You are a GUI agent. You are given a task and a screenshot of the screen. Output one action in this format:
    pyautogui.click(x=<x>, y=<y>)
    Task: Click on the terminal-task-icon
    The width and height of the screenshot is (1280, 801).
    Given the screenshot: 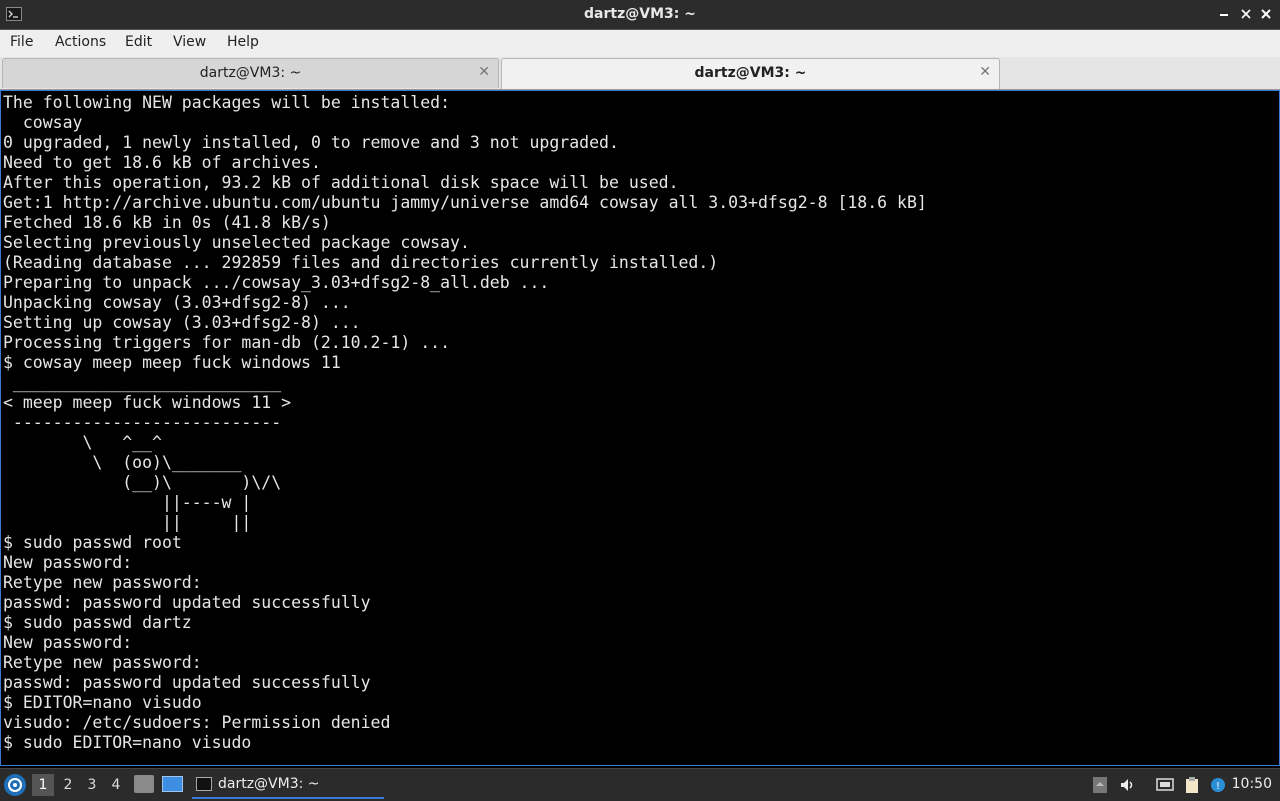 What is the action you would take?
    pyautogui.click(x=204, y=784)
    